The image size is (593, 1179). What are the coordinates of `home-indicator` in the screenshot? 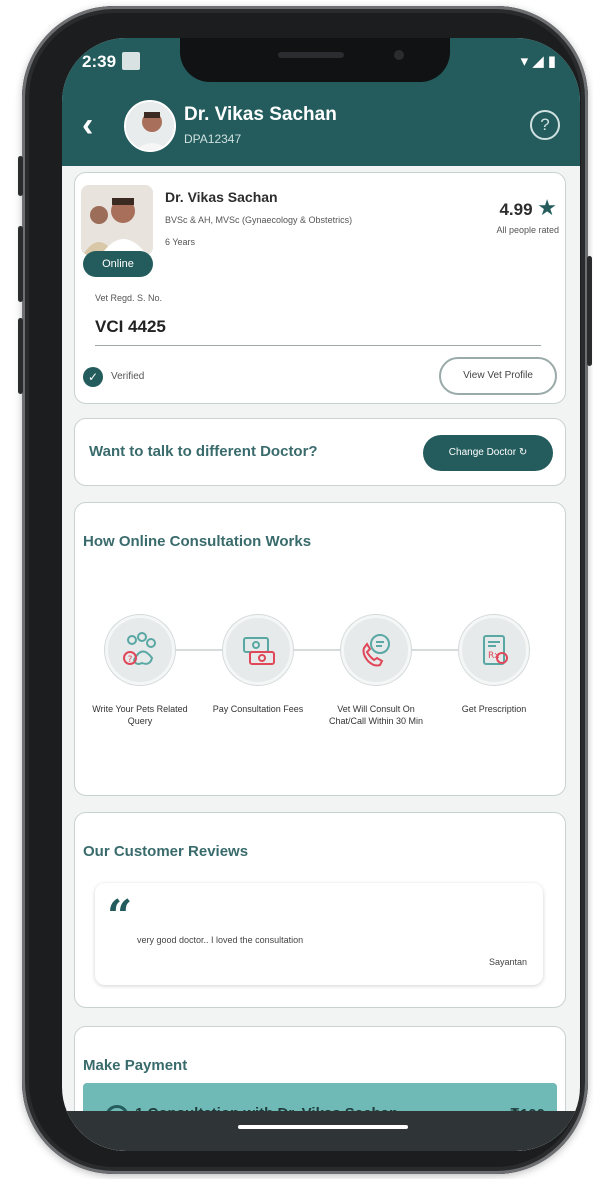 It's located at (323, 1127).